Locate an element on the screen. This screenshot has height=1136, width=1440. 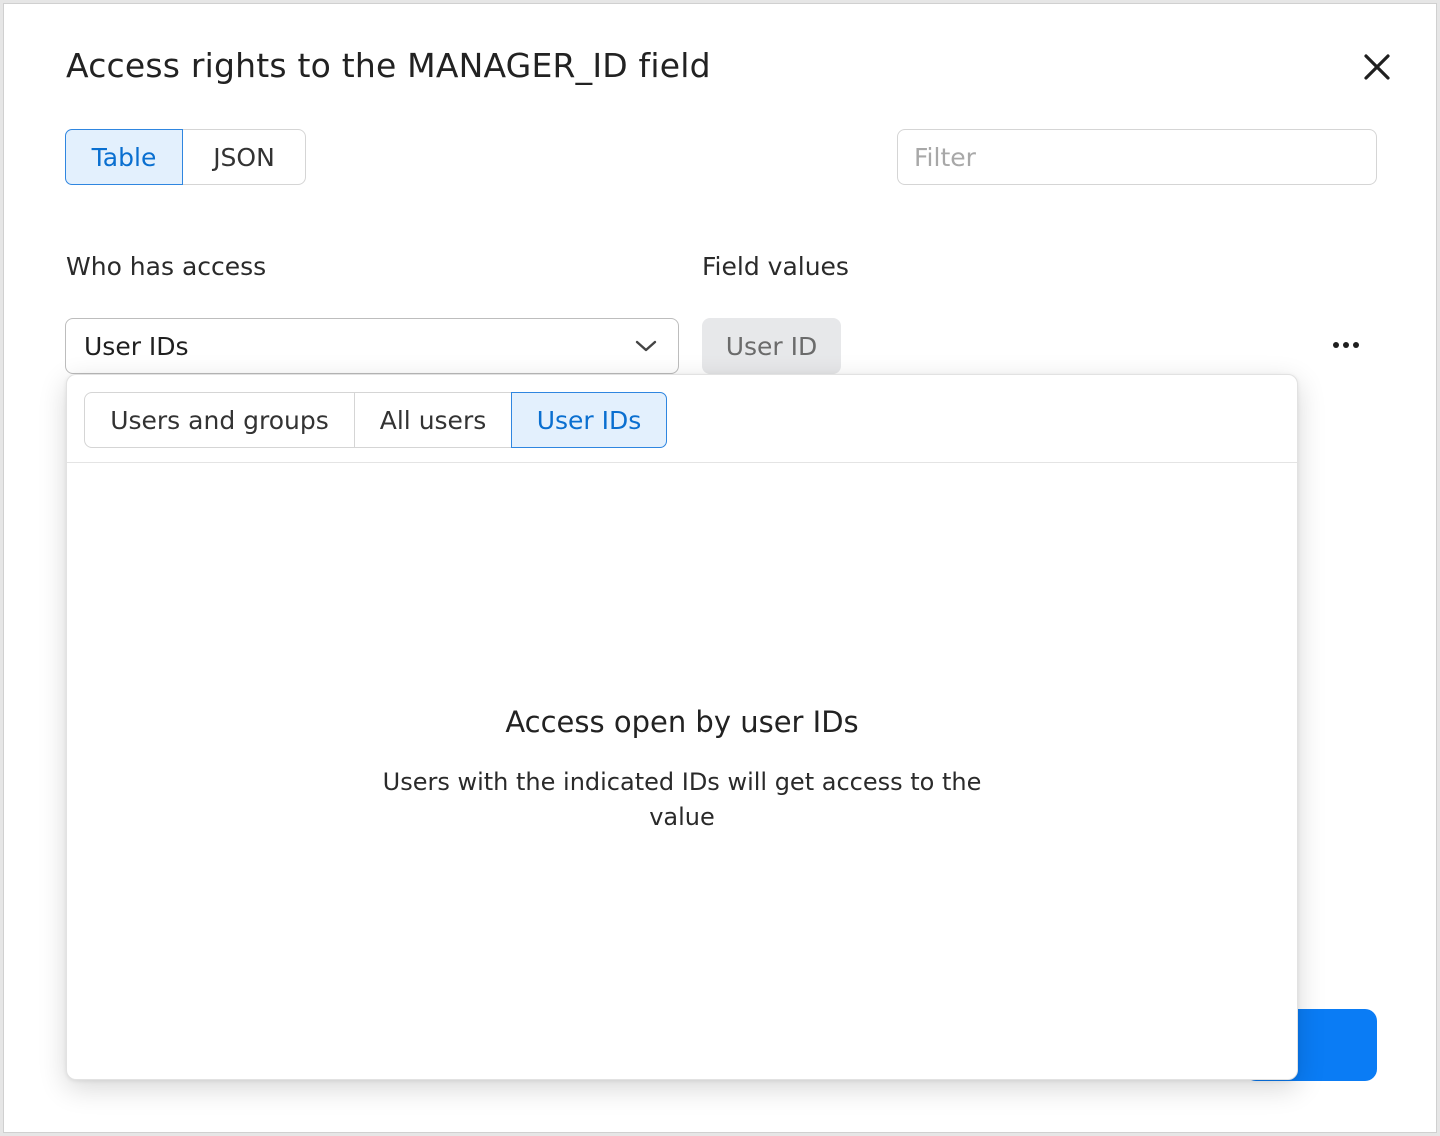
access-type-tabs: Users and groups All users User IDs is located at coordinates (375, 420).